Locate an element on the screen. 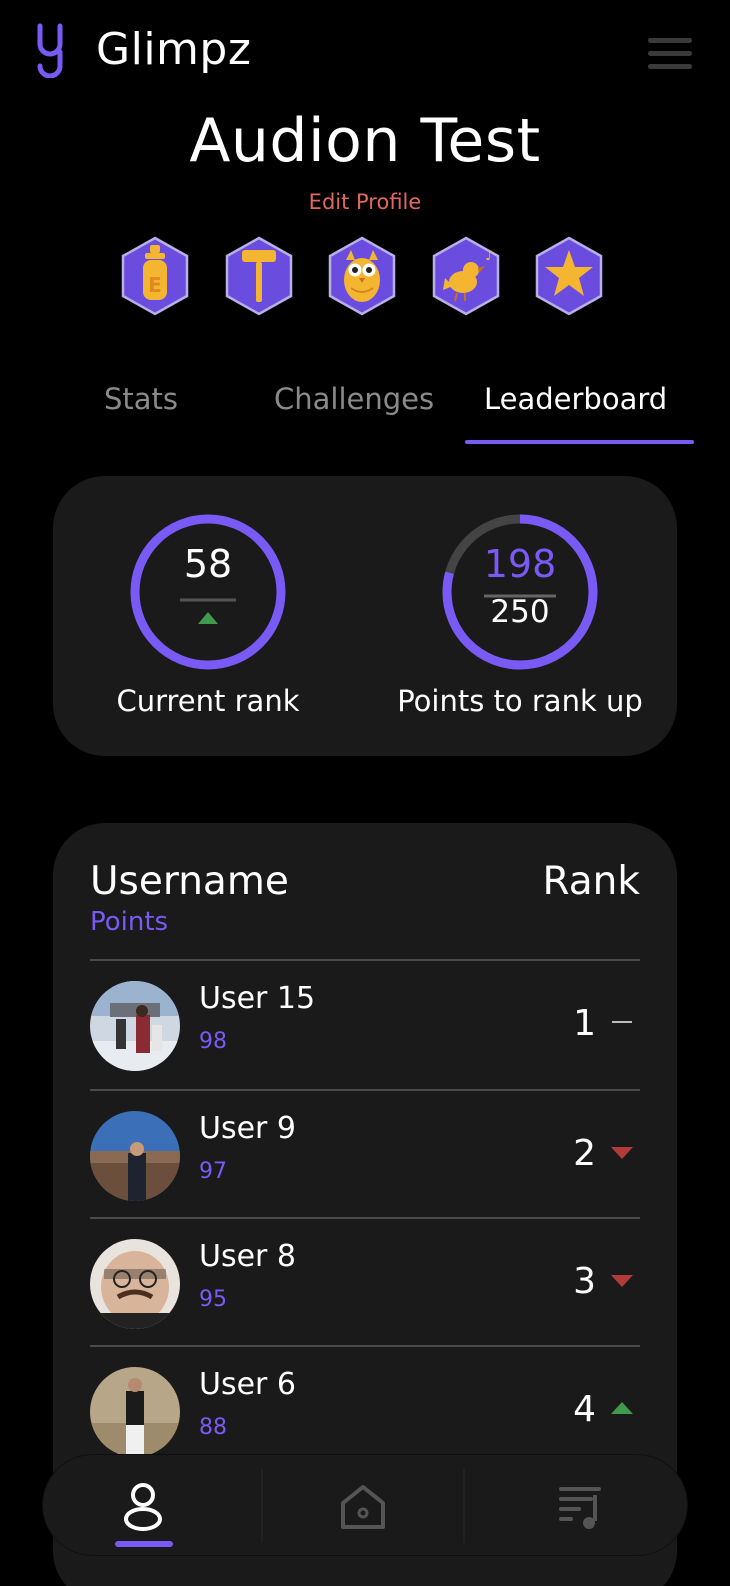 Image resolution: width=730 pixels, height=1586 pixels. leaderboard-row: User 8 95 3 is located at coordinates (365, 1283).